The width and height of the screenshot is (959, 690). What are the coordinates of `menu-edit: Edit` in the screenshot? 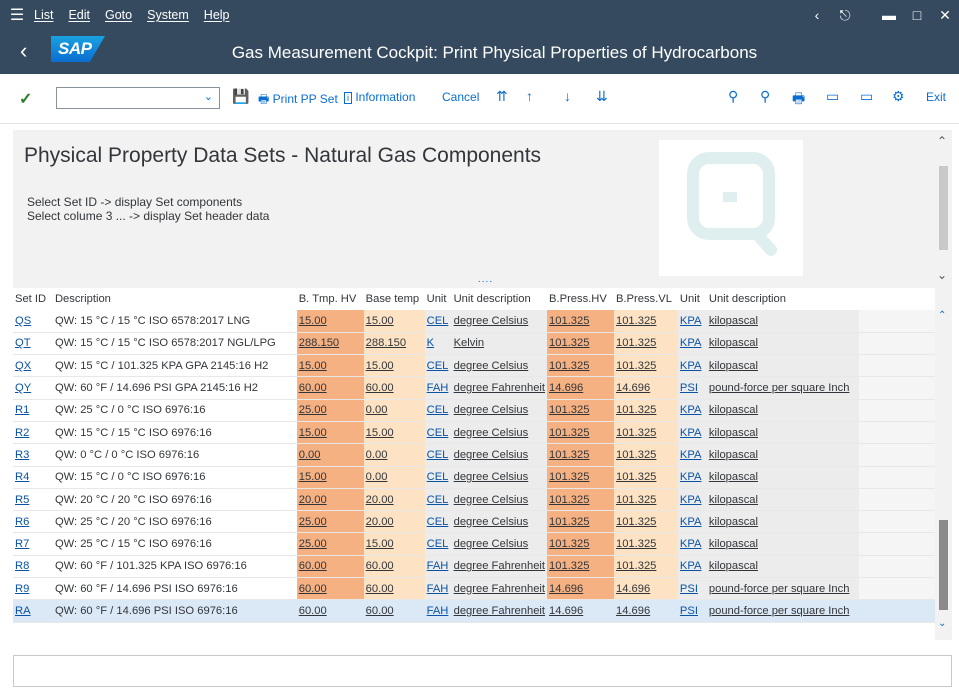 It's located at (79, 15).